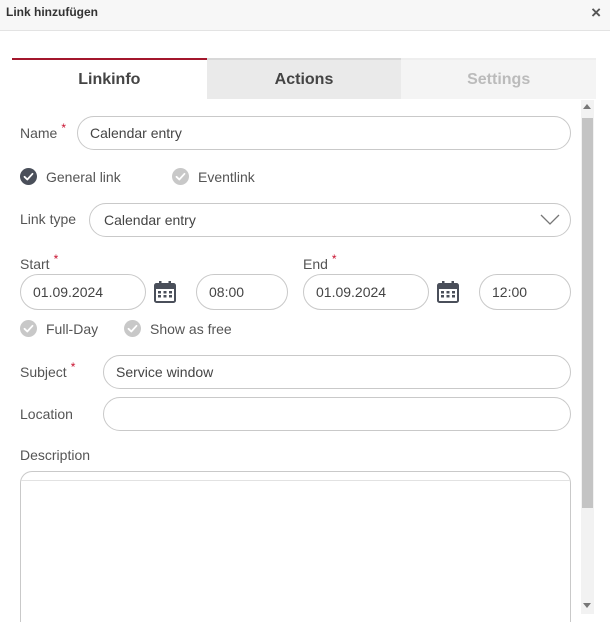  What do you see at coordinates (48, 219) in the screenshot?
I see `link-type-label: Link type` at bounding box center [48, 219].